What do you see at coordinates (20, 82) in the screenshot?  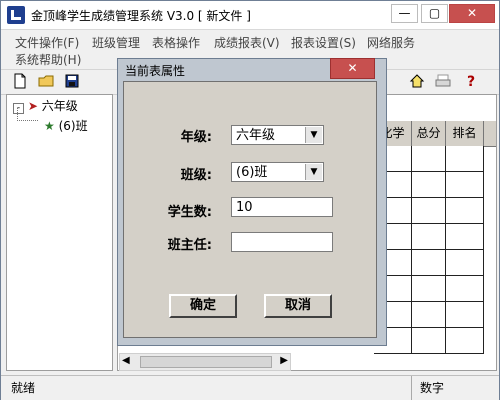 I see `new-file-icon` at bounding box center [20, 82].